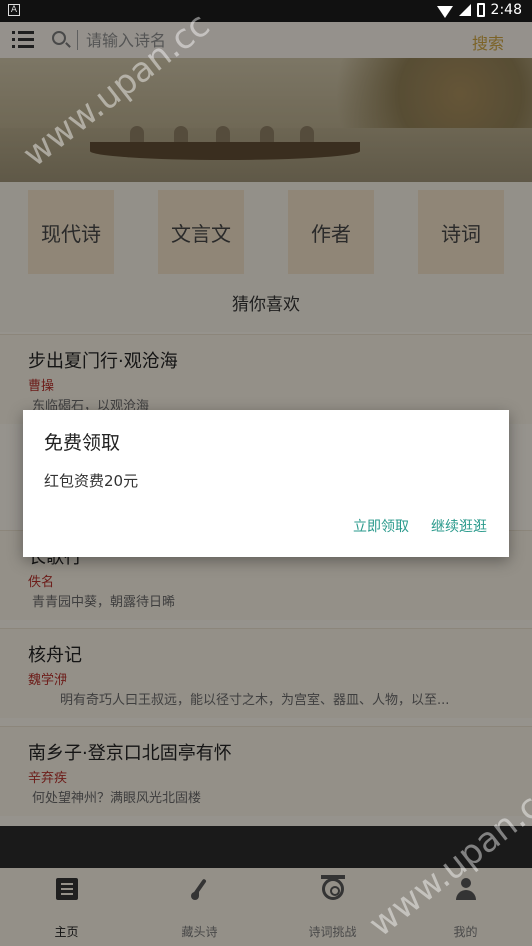 The image size is (532, 946). Describe the element at coordinates (381, 526) in the screenshot. I see `claim-now-button: 立即领取` at that location.